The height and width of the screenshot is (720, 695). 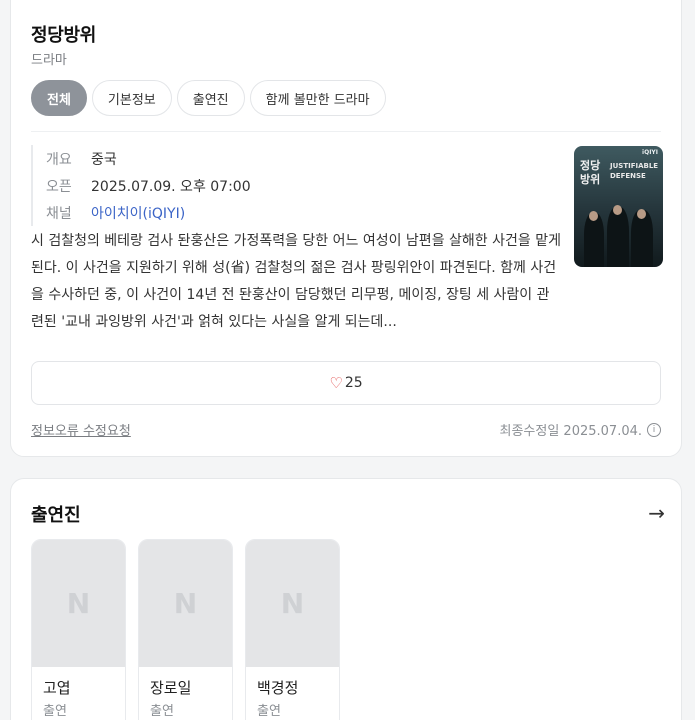 I want to click on poster-brand: iQIYI, so click(x=650, y=152).